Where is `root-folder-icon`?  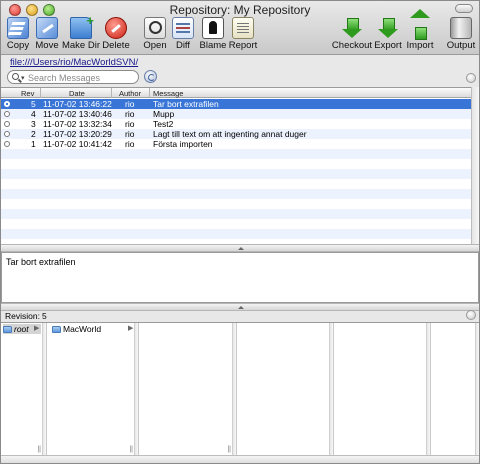 root-folder-icon is located at coordinates (7, 329).